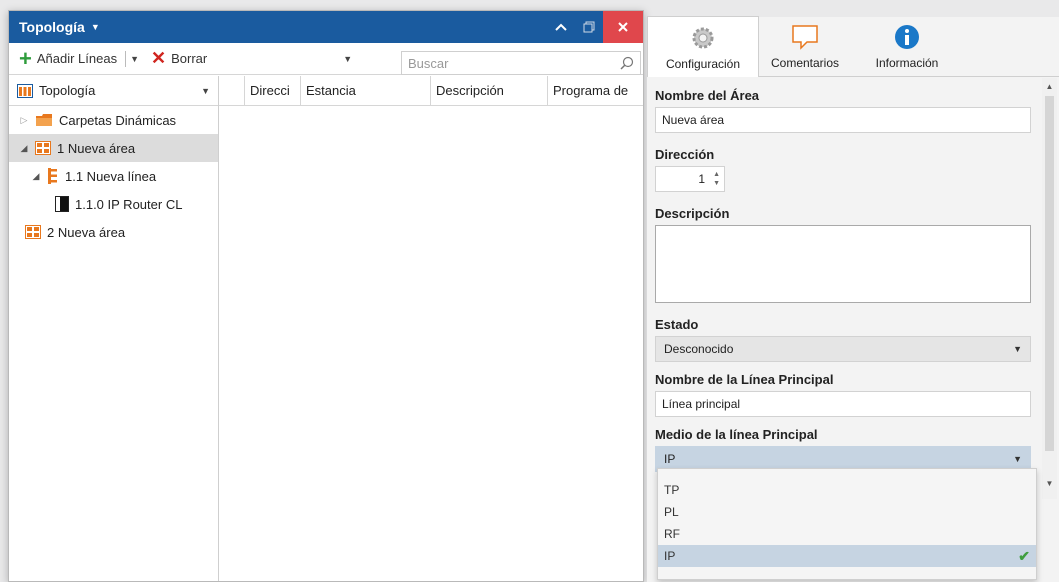  What do you see at coordinates (67, 90) in the screenshot?
I see `tree-header-label: Topología` at bounding box center [67, 90].